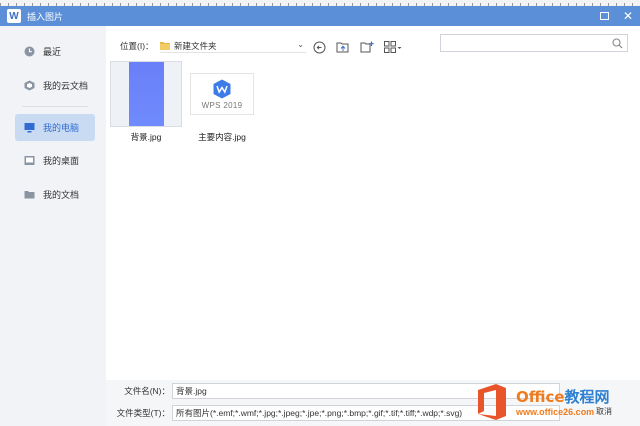  I want to click on file-name: 主要内容.jpg, so click(222, 137).